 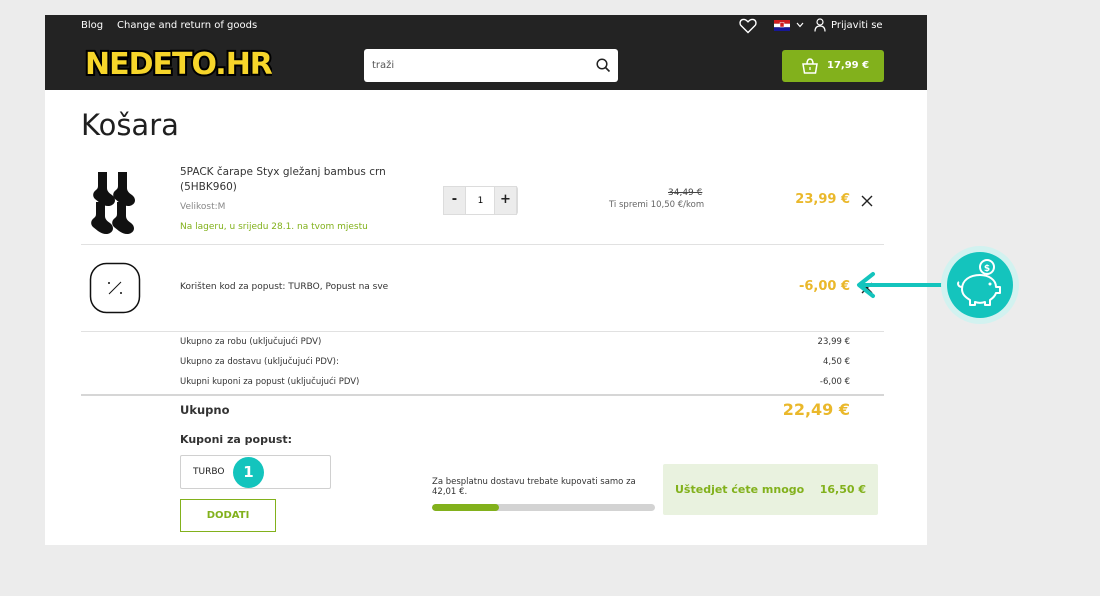 I want to click on blog-link: Blog, so click(x=92, y=25).